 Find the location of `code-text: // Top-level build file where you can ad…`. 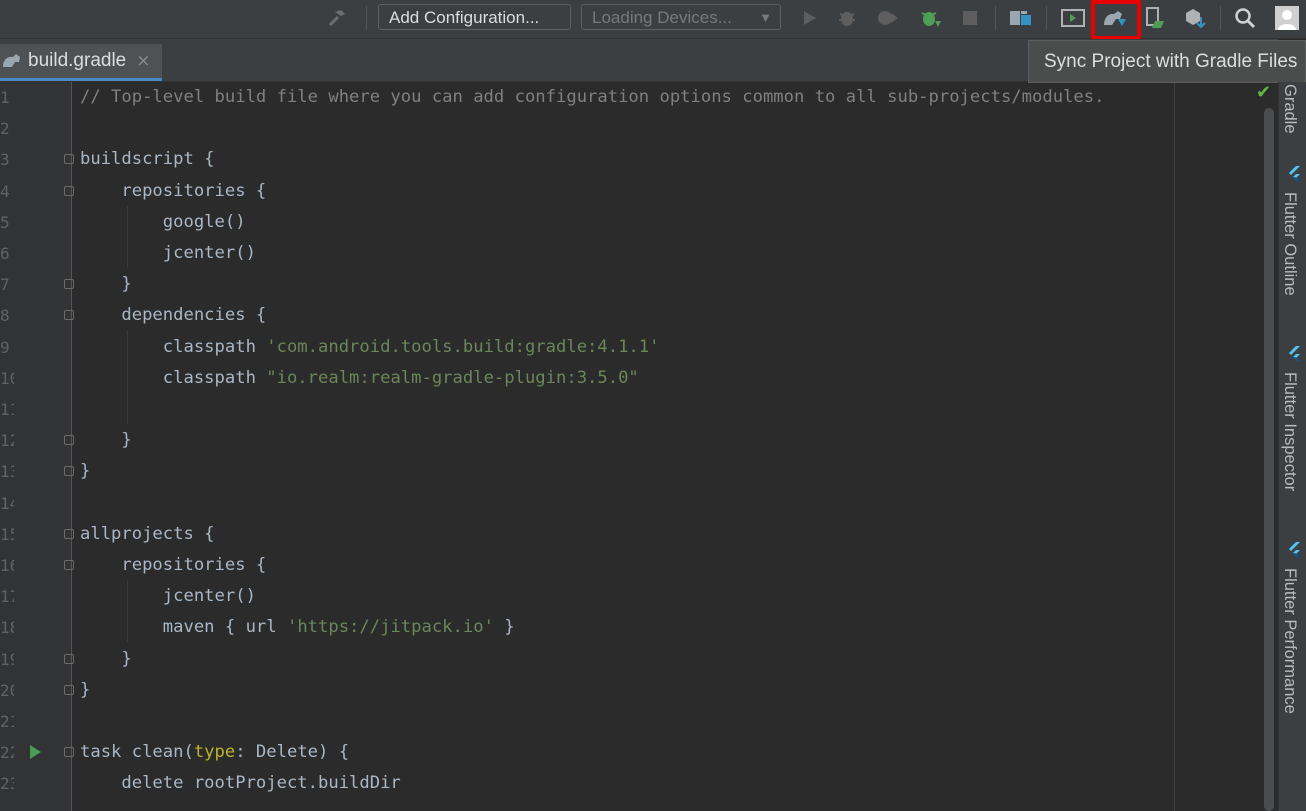

code-text: // Top-level build file where you can ad… is located at coordinates (592, 97).